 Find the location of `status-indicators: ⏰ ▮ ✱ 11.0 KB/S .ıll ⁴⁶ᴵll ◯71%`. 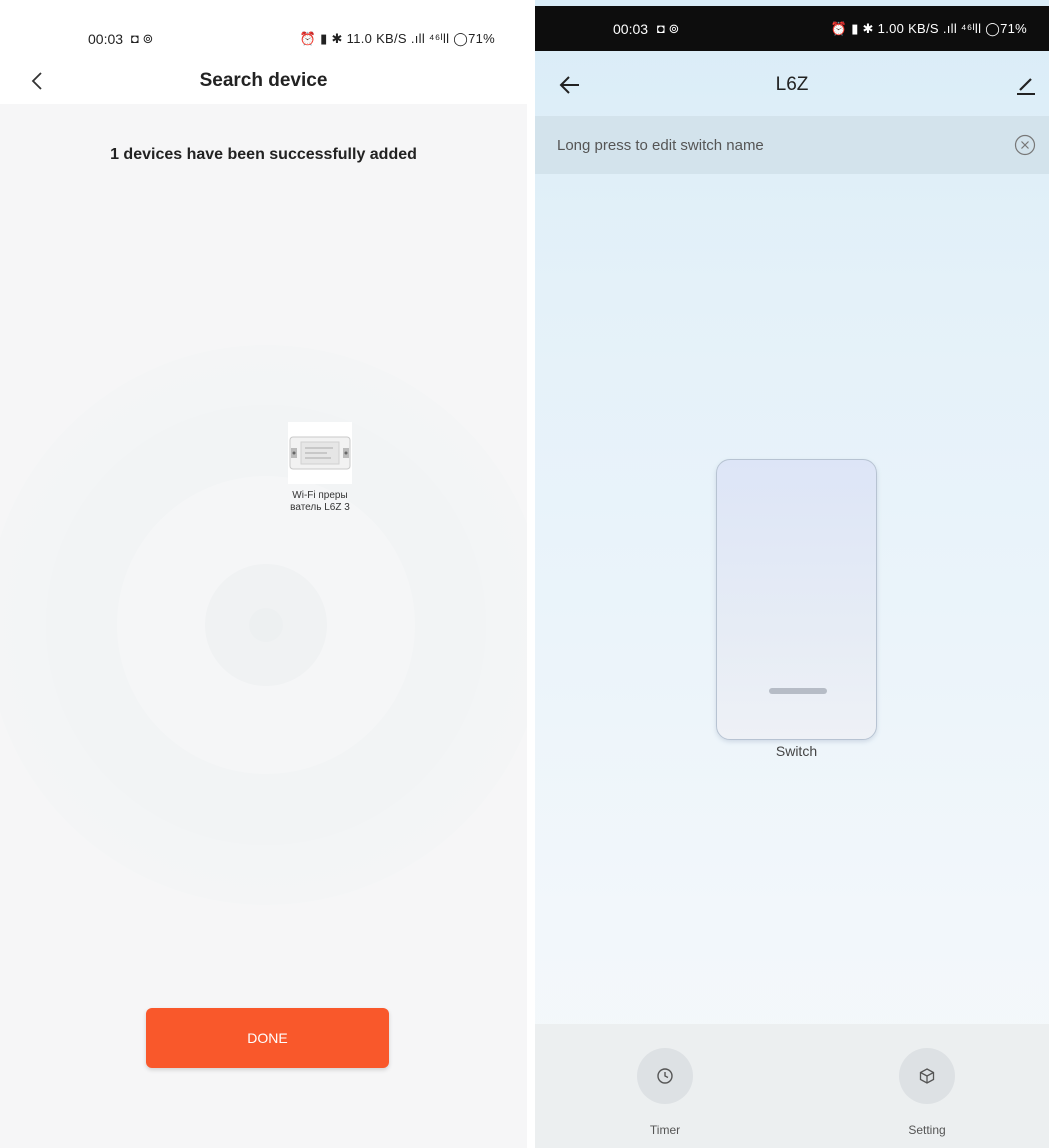

status-indicators: ⏰ ▮ ✱ 11.0 KB/S .ıll ⁴⁶ᴵll ◯71% is located at coordinates (397, 38).